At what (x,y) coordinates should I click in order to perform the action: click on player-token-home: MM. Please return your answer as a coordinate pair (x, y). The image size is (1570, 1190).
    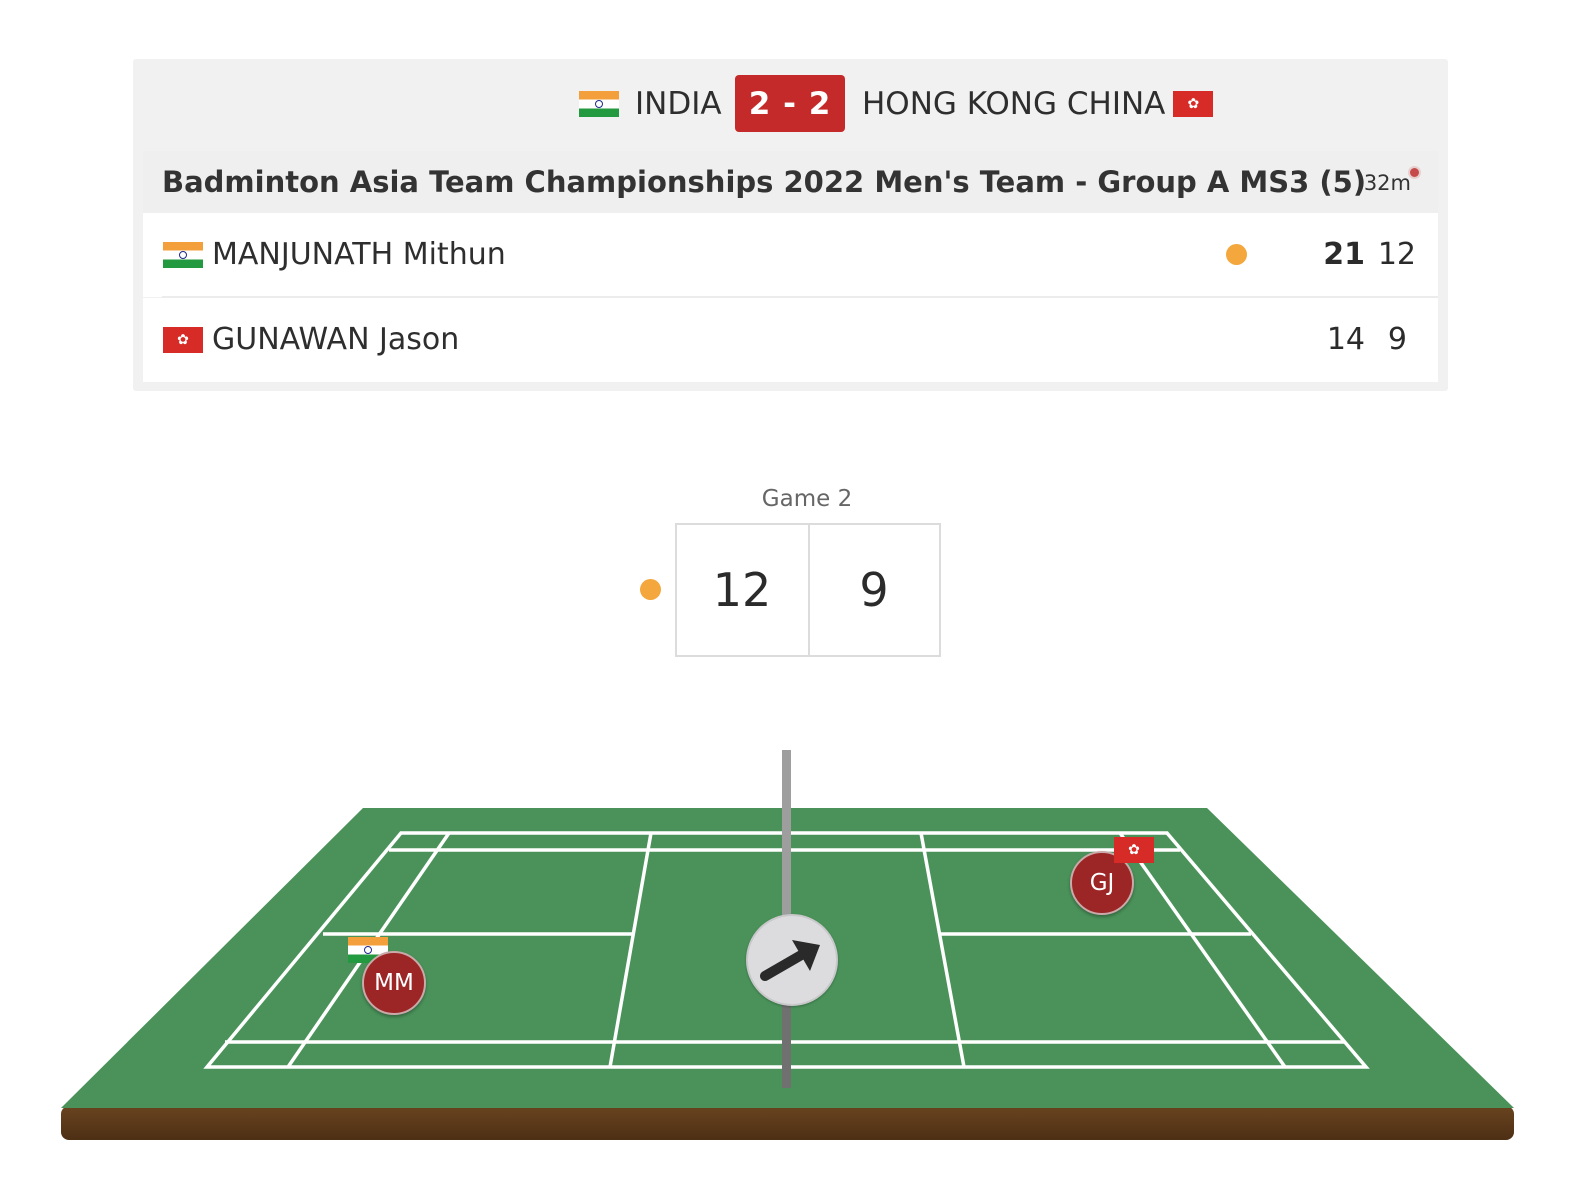
    Looking at the image, I should click on (394, 983).